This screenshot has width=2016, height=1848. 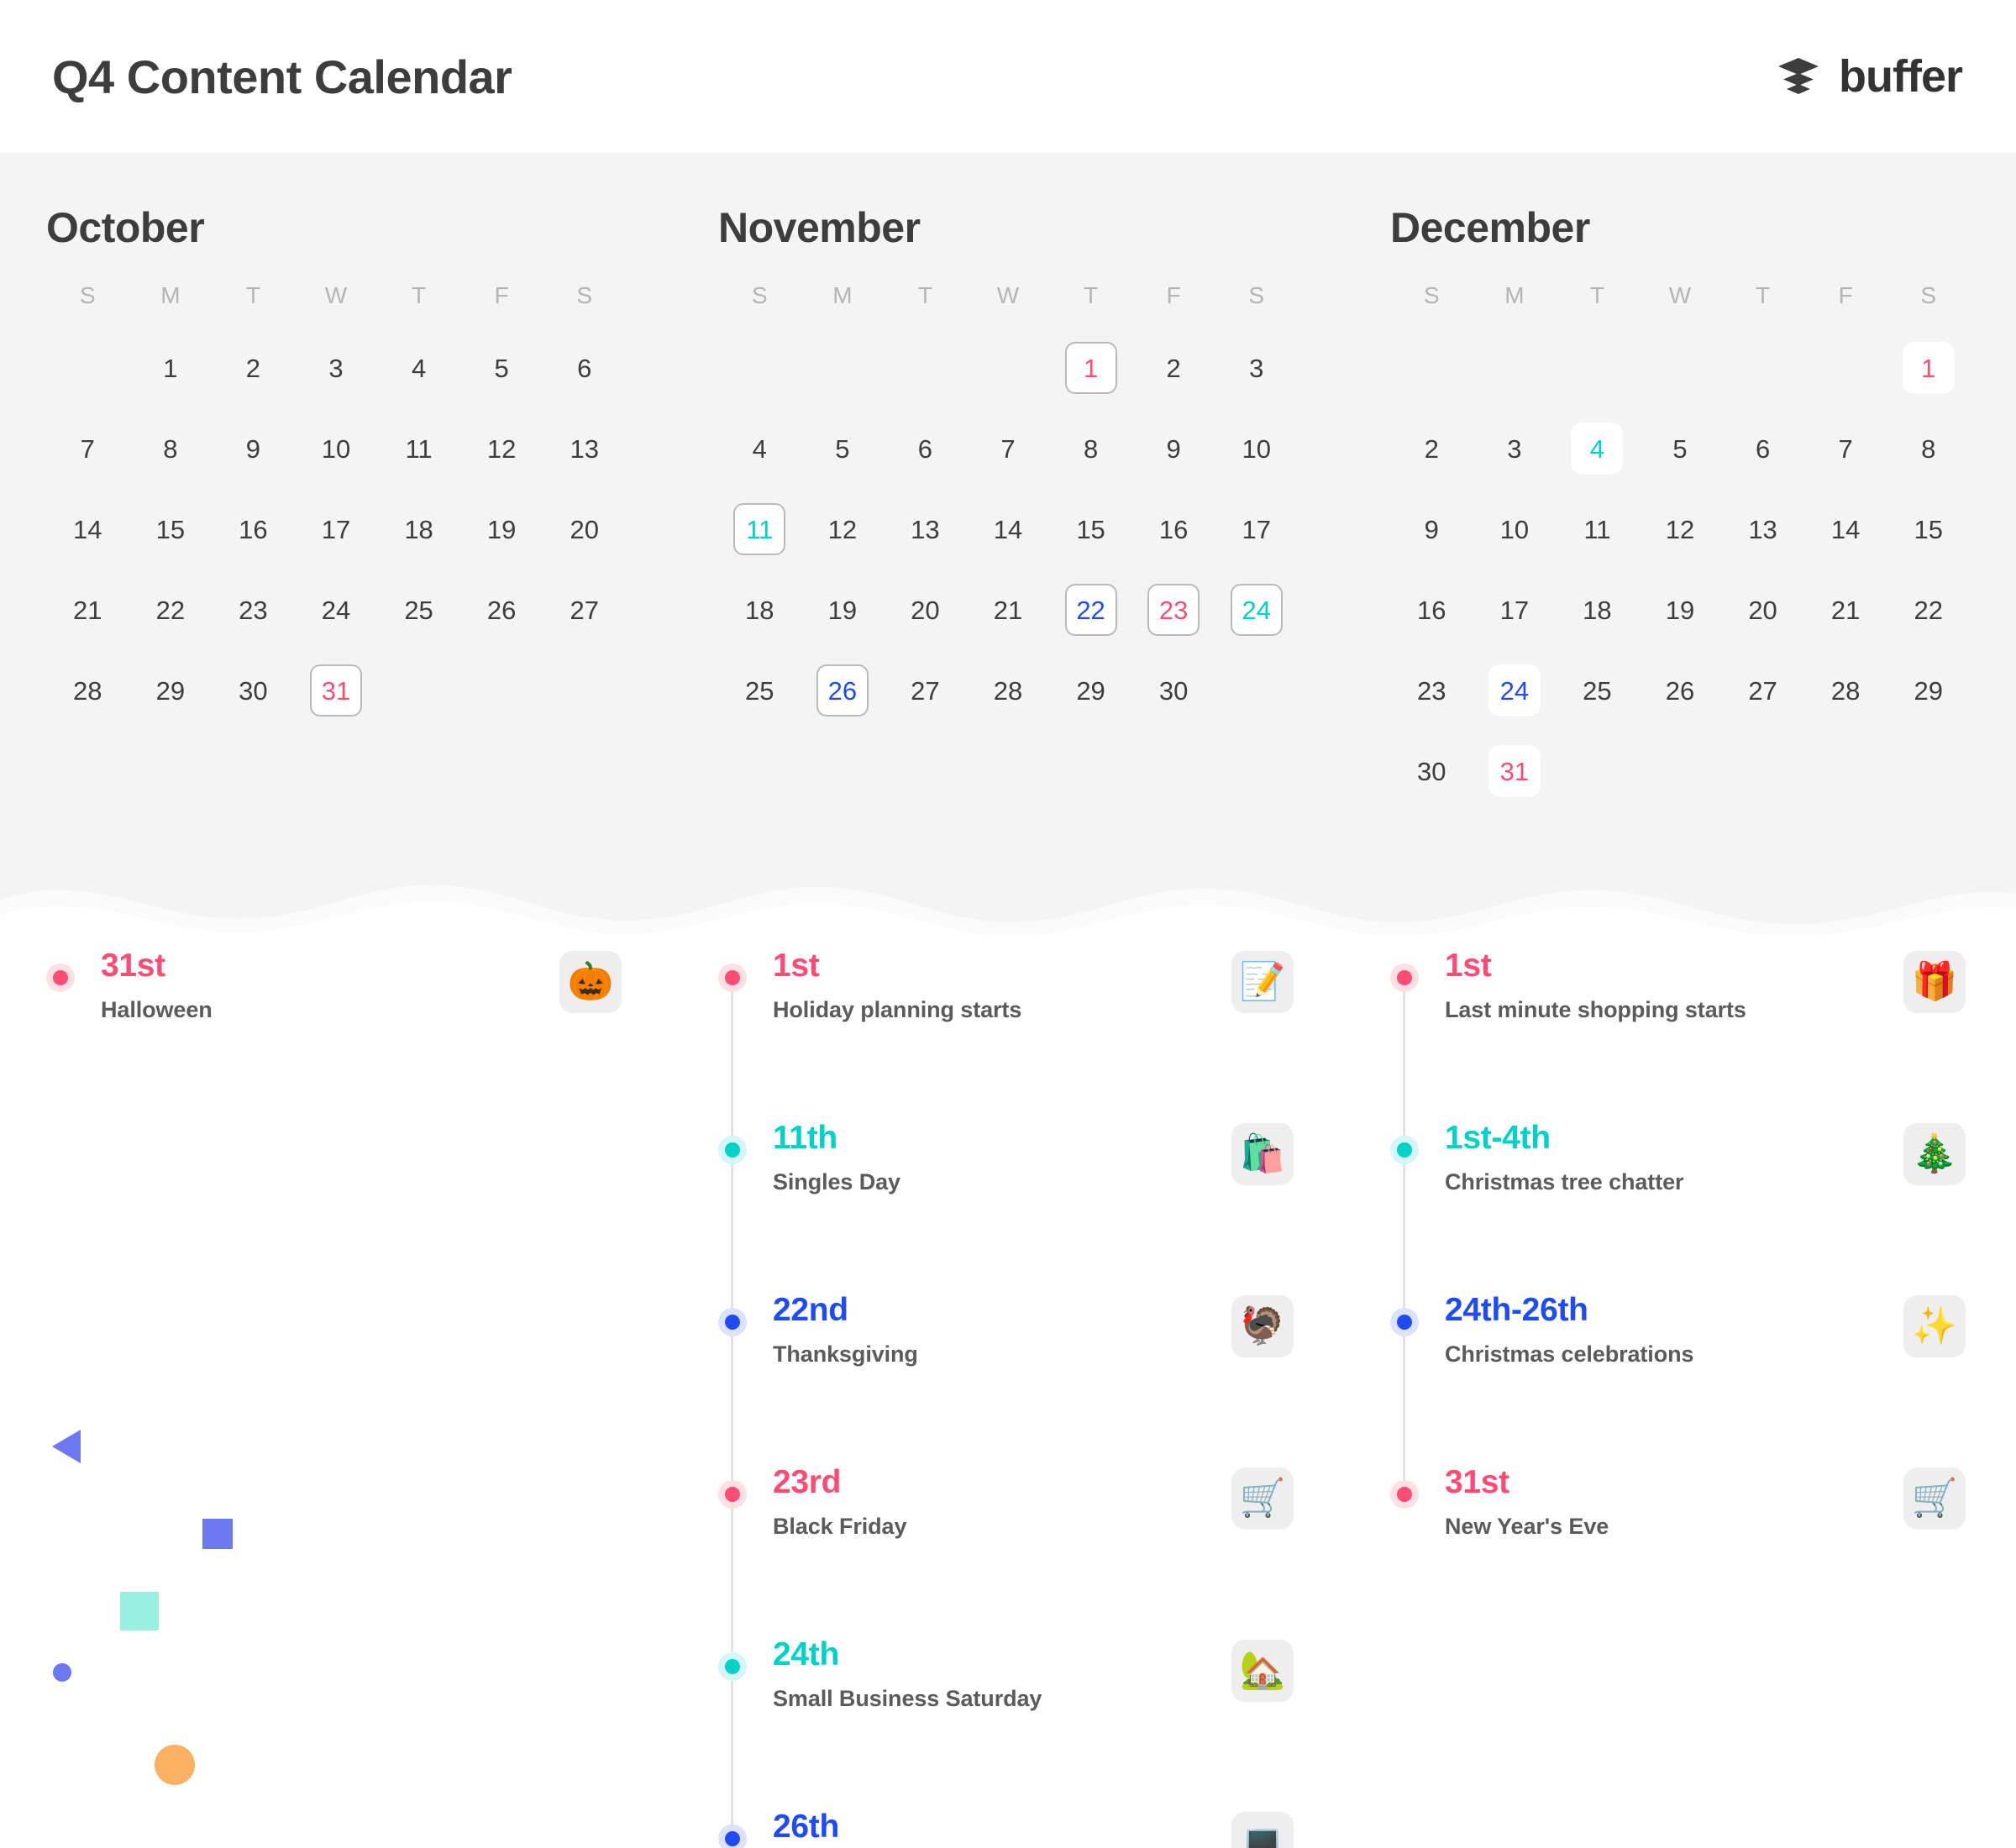 I want to click on timeline-item: 31st New Year's Eve 🛒, so click(x=1678, y=1502).